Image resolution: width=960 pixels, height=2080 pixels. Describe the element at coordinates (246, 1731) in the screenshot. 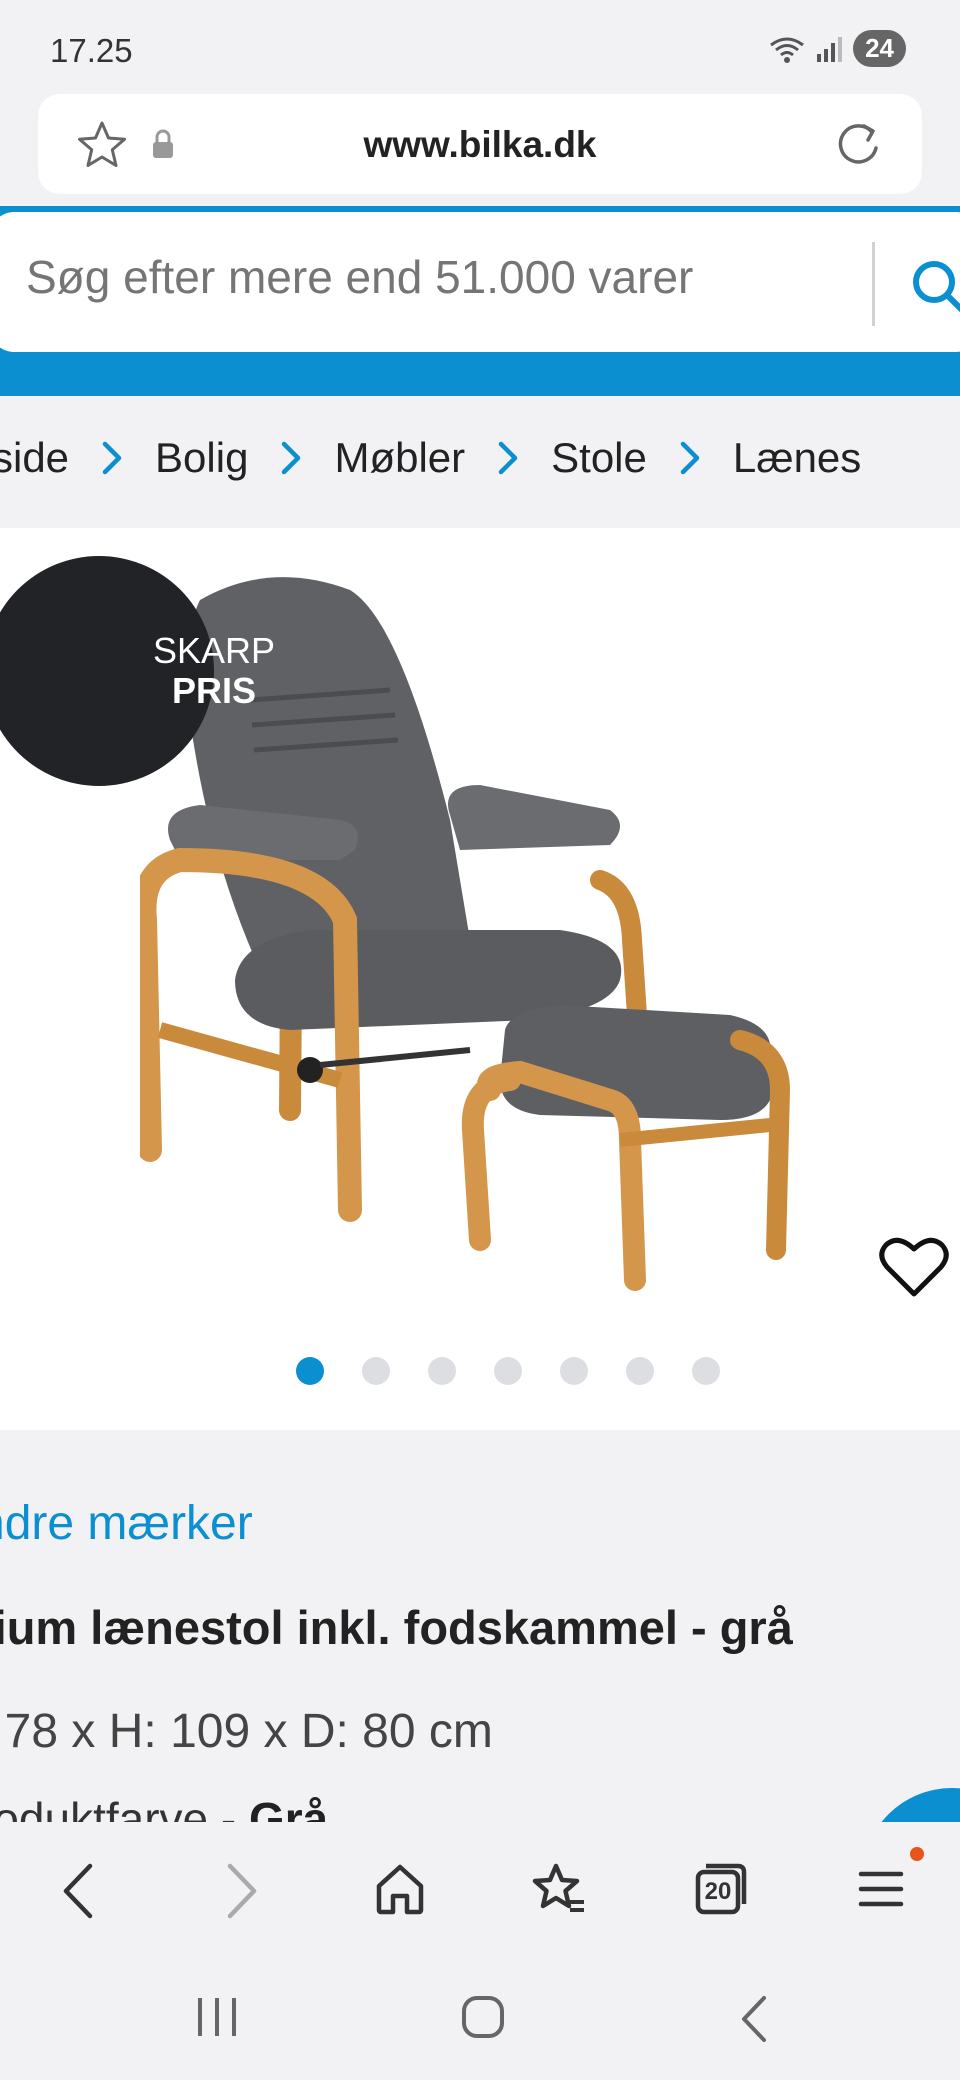

I see `product-dimensions: : 78 x H: 109 x D: 80 cm` at that location.